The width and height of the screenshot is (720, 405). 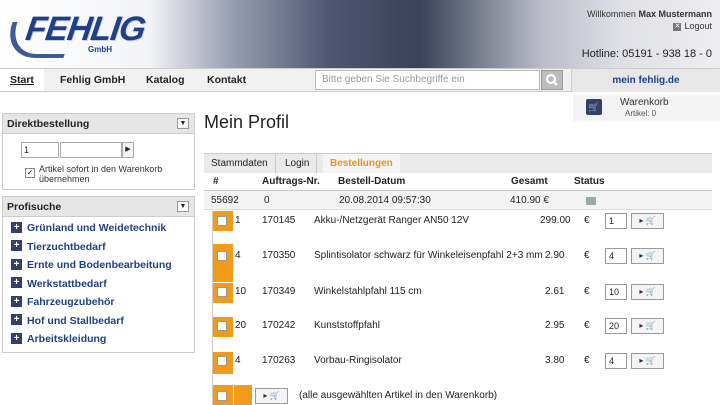 I want to click on nav-fehlig-gmbh: Fehlig GmbH, so click(x=92, y=80).